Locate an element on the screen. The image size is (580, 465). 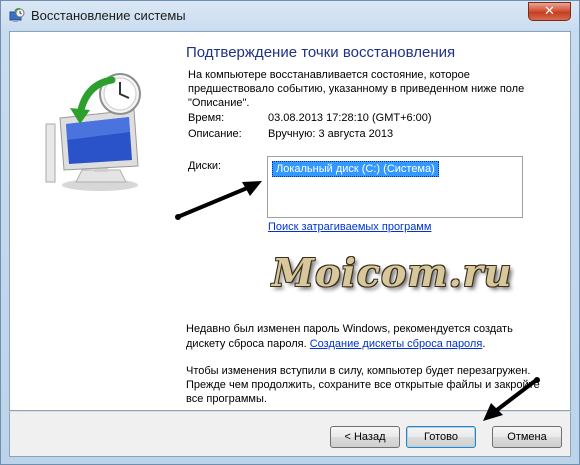
time-value: 03.08.2013 17:28:10 (GMT+6:00) is located at coordinates (350, 118).